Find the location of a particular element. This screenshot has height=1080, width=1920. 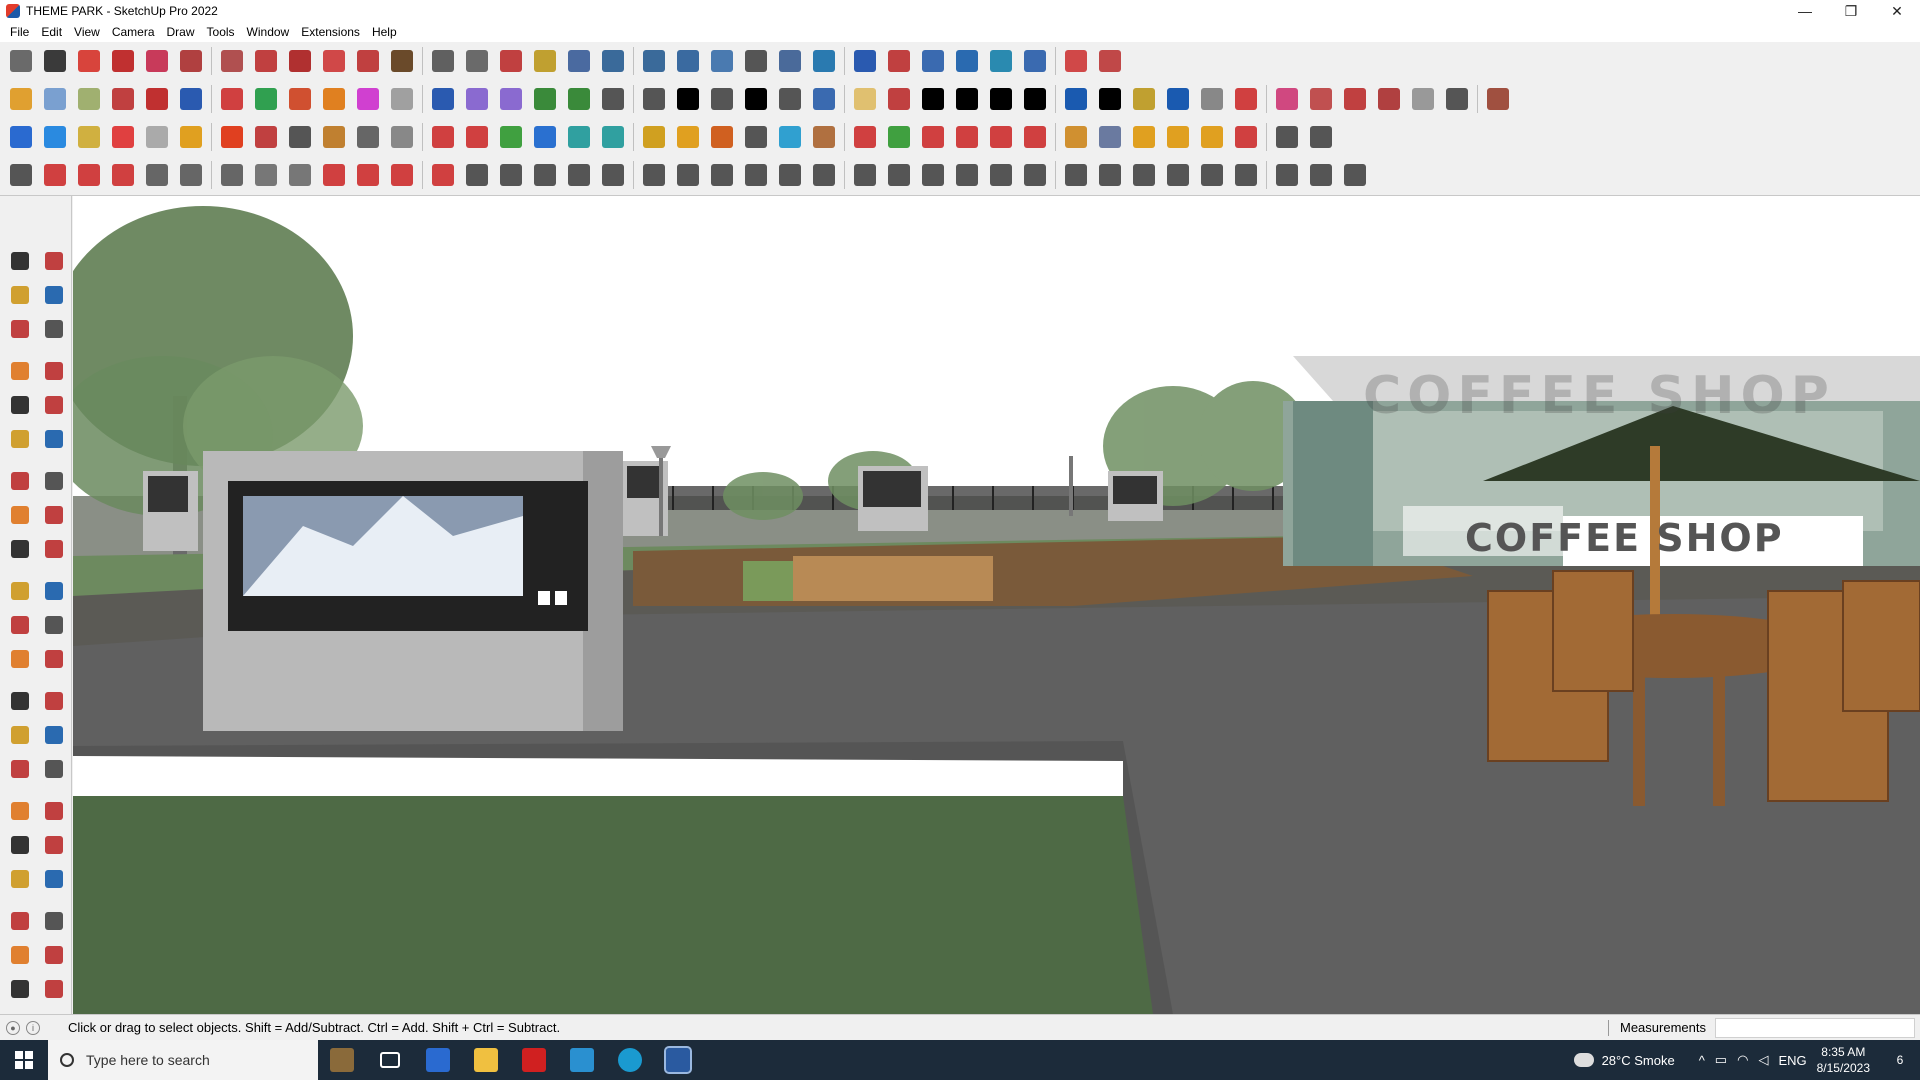

acrobat-icon is located at coordinates (534, 1060).